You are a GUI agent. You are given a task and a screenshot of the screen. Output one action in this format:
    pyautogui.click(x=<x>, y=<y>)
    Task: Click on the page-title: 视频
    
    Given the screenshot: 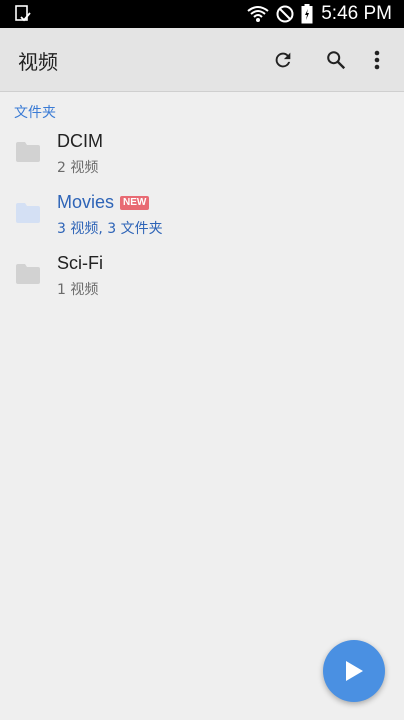 What is the action you would take?
    pyautogui.click(x=38, y=62)
    